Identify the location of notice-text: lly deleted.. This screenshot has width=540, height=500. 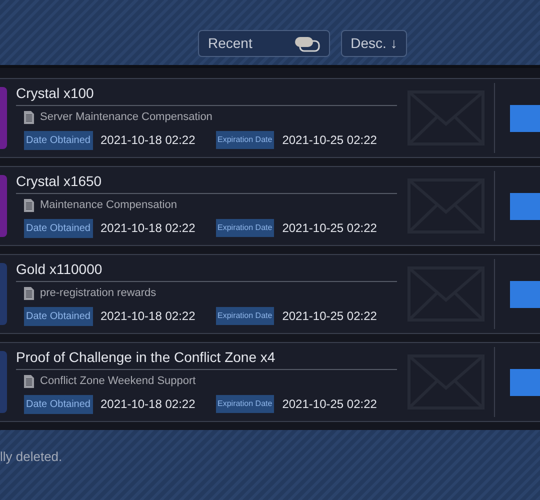
(31, 456).